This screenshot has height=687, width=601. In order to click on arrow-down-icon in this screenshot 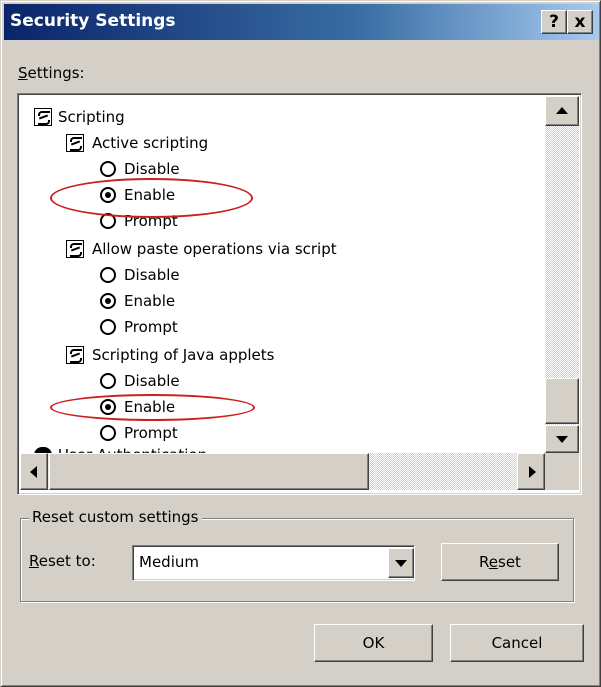, I will do `click(562, 439)`.